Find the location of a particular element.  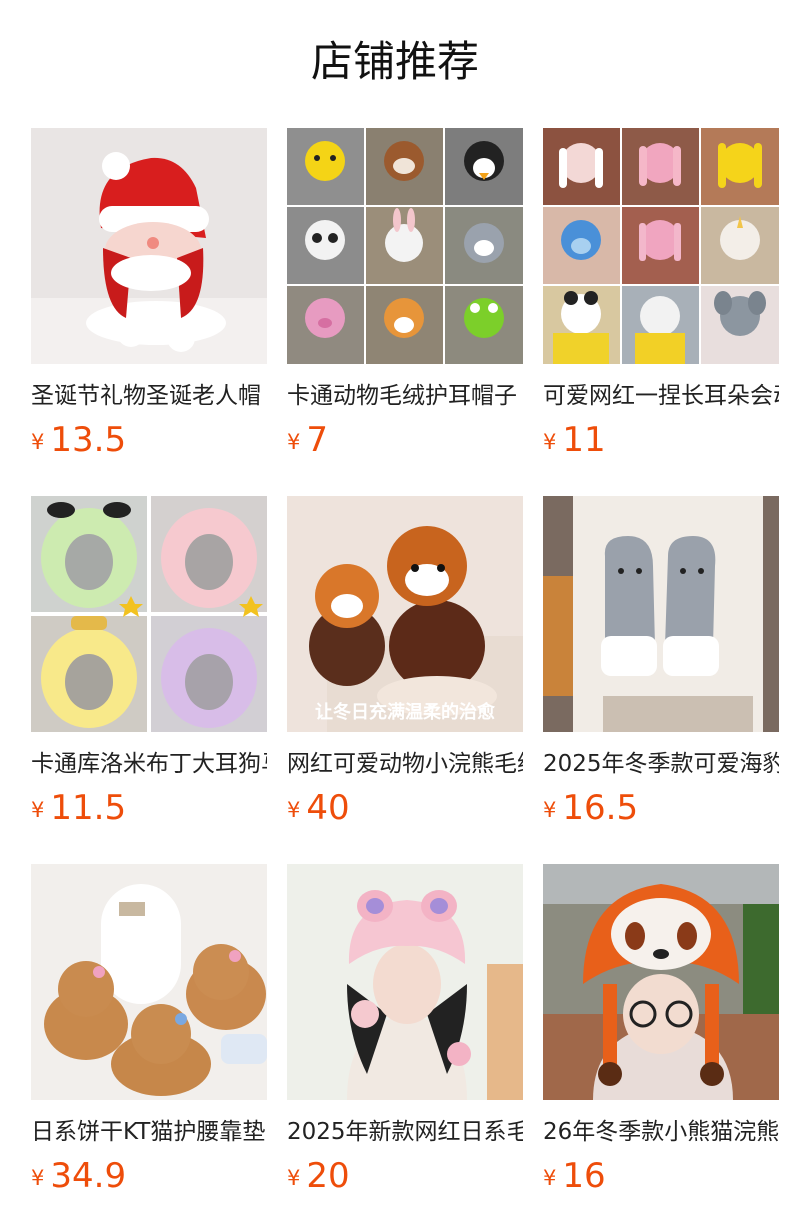

product-name: 2025年冬季款可爱海豹手套 is located at coordinates (661, 764).